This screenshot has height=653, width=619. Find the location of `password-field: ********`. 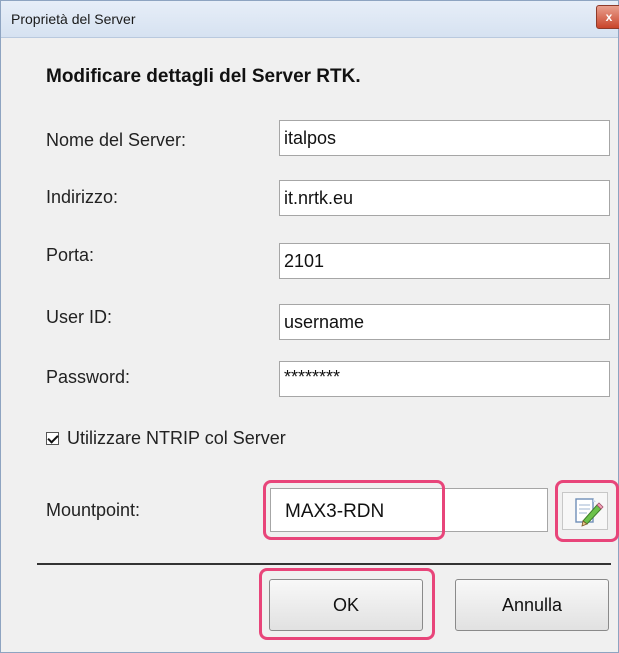

password-field: ******** is located at coordinates (444, 379).